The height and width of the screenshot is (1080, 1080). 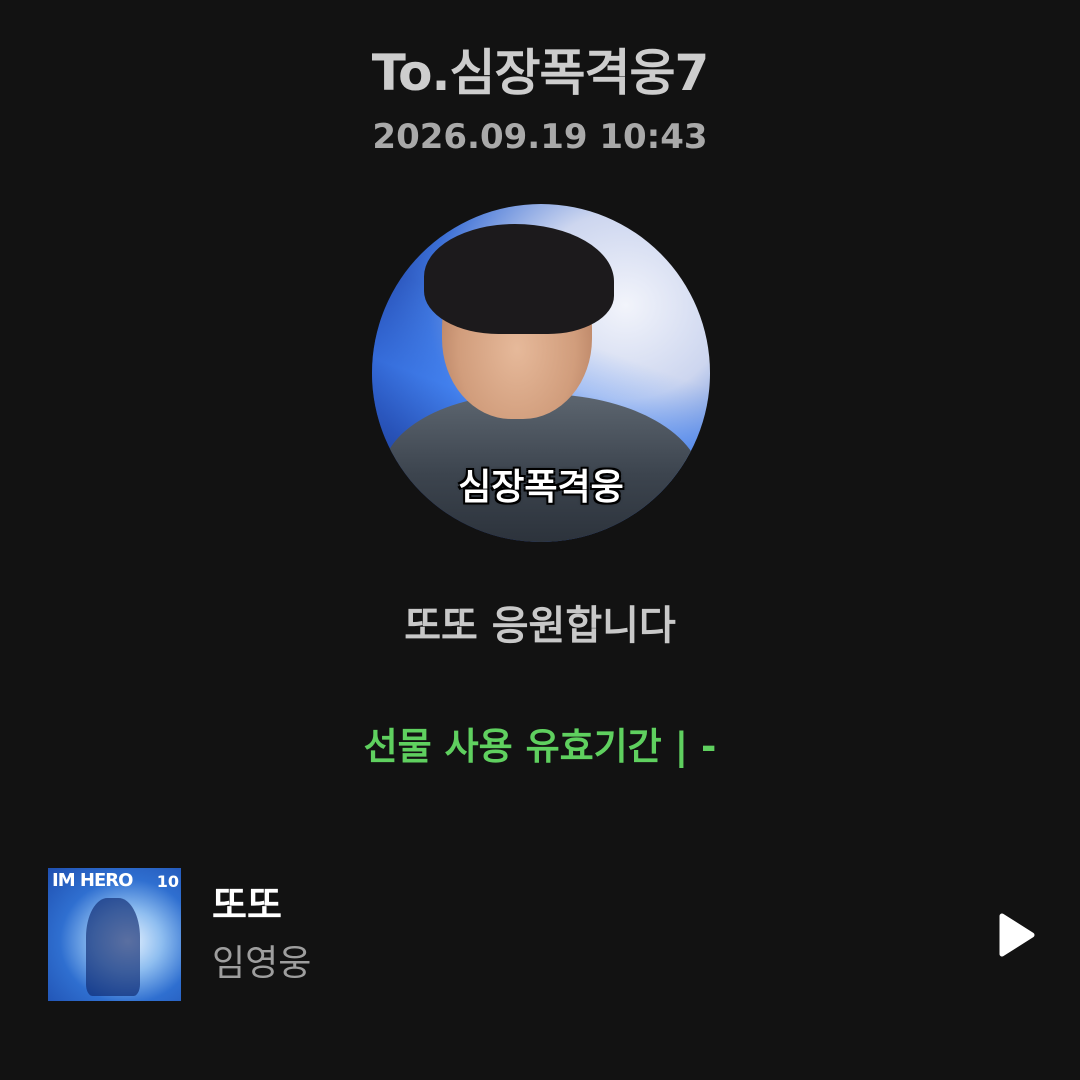 I want to click on play-icon, so click(x=1017, y=935).